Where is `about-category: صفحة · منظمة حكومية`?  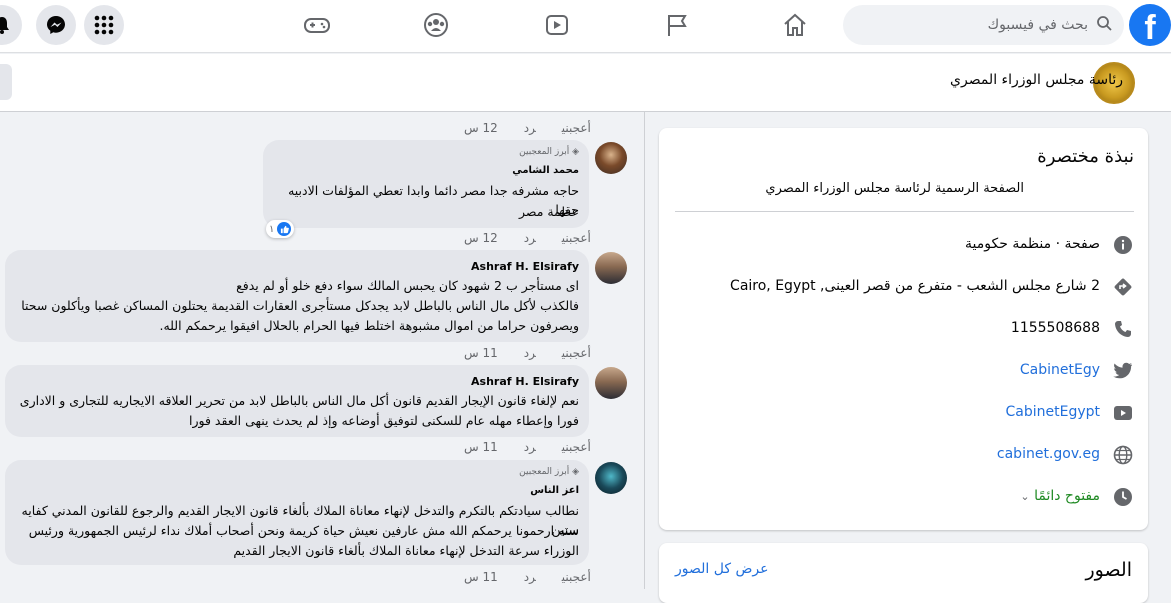
about-category: صفحة · منظمة حكومية is located at coordinates (1032, 244).